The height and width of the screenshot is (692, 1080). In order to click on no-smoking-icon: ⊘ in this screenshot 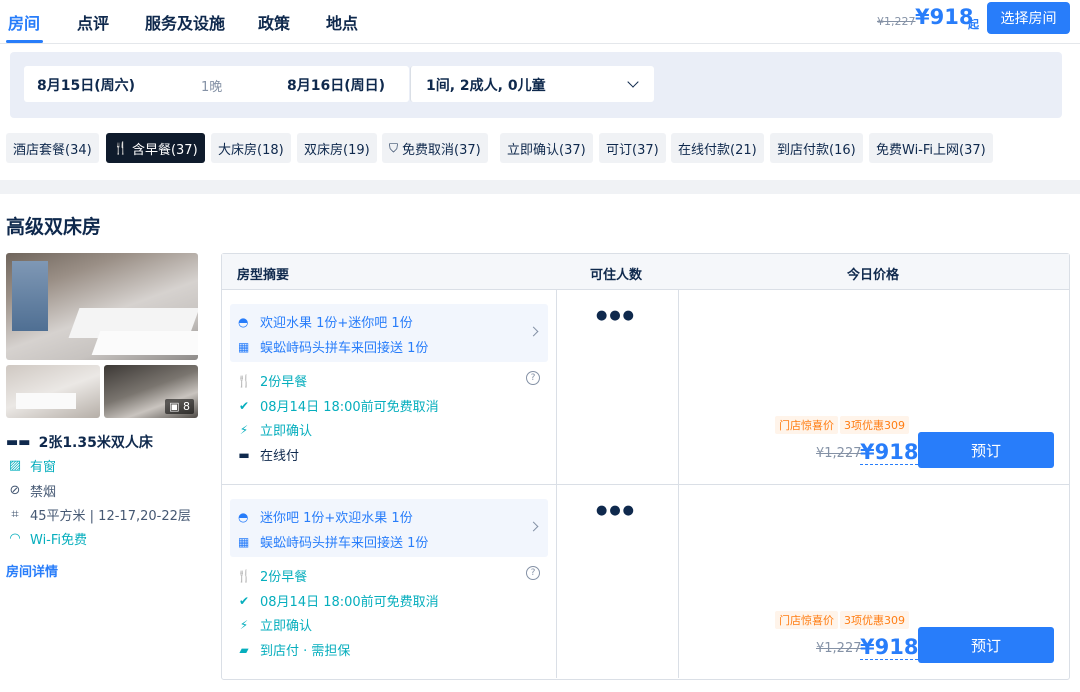, I will do `click(15, 490)`.